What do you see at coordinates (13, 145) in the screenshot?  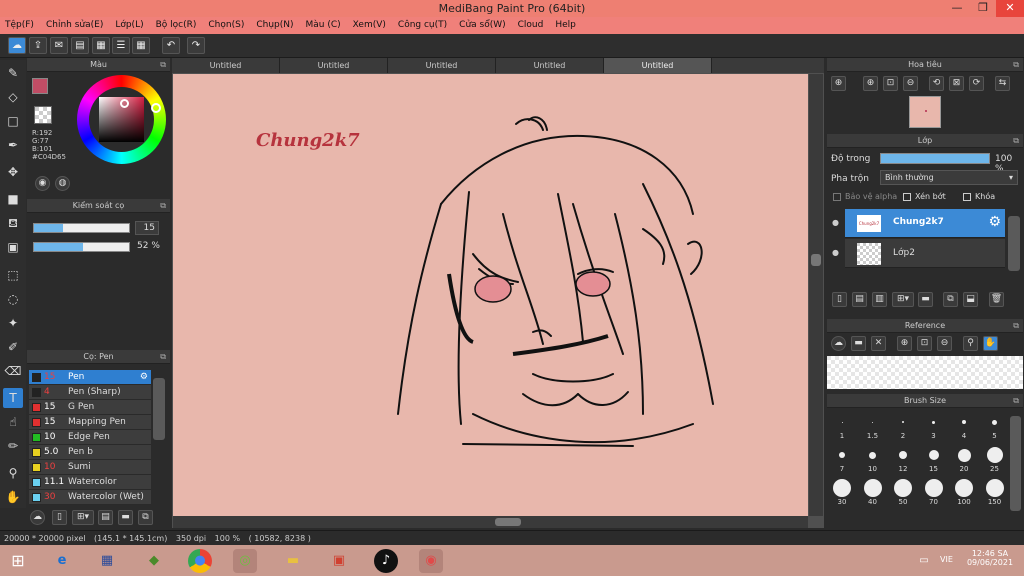 I see `pen-tool-icon: ✒` at bounding box center [13, 145].